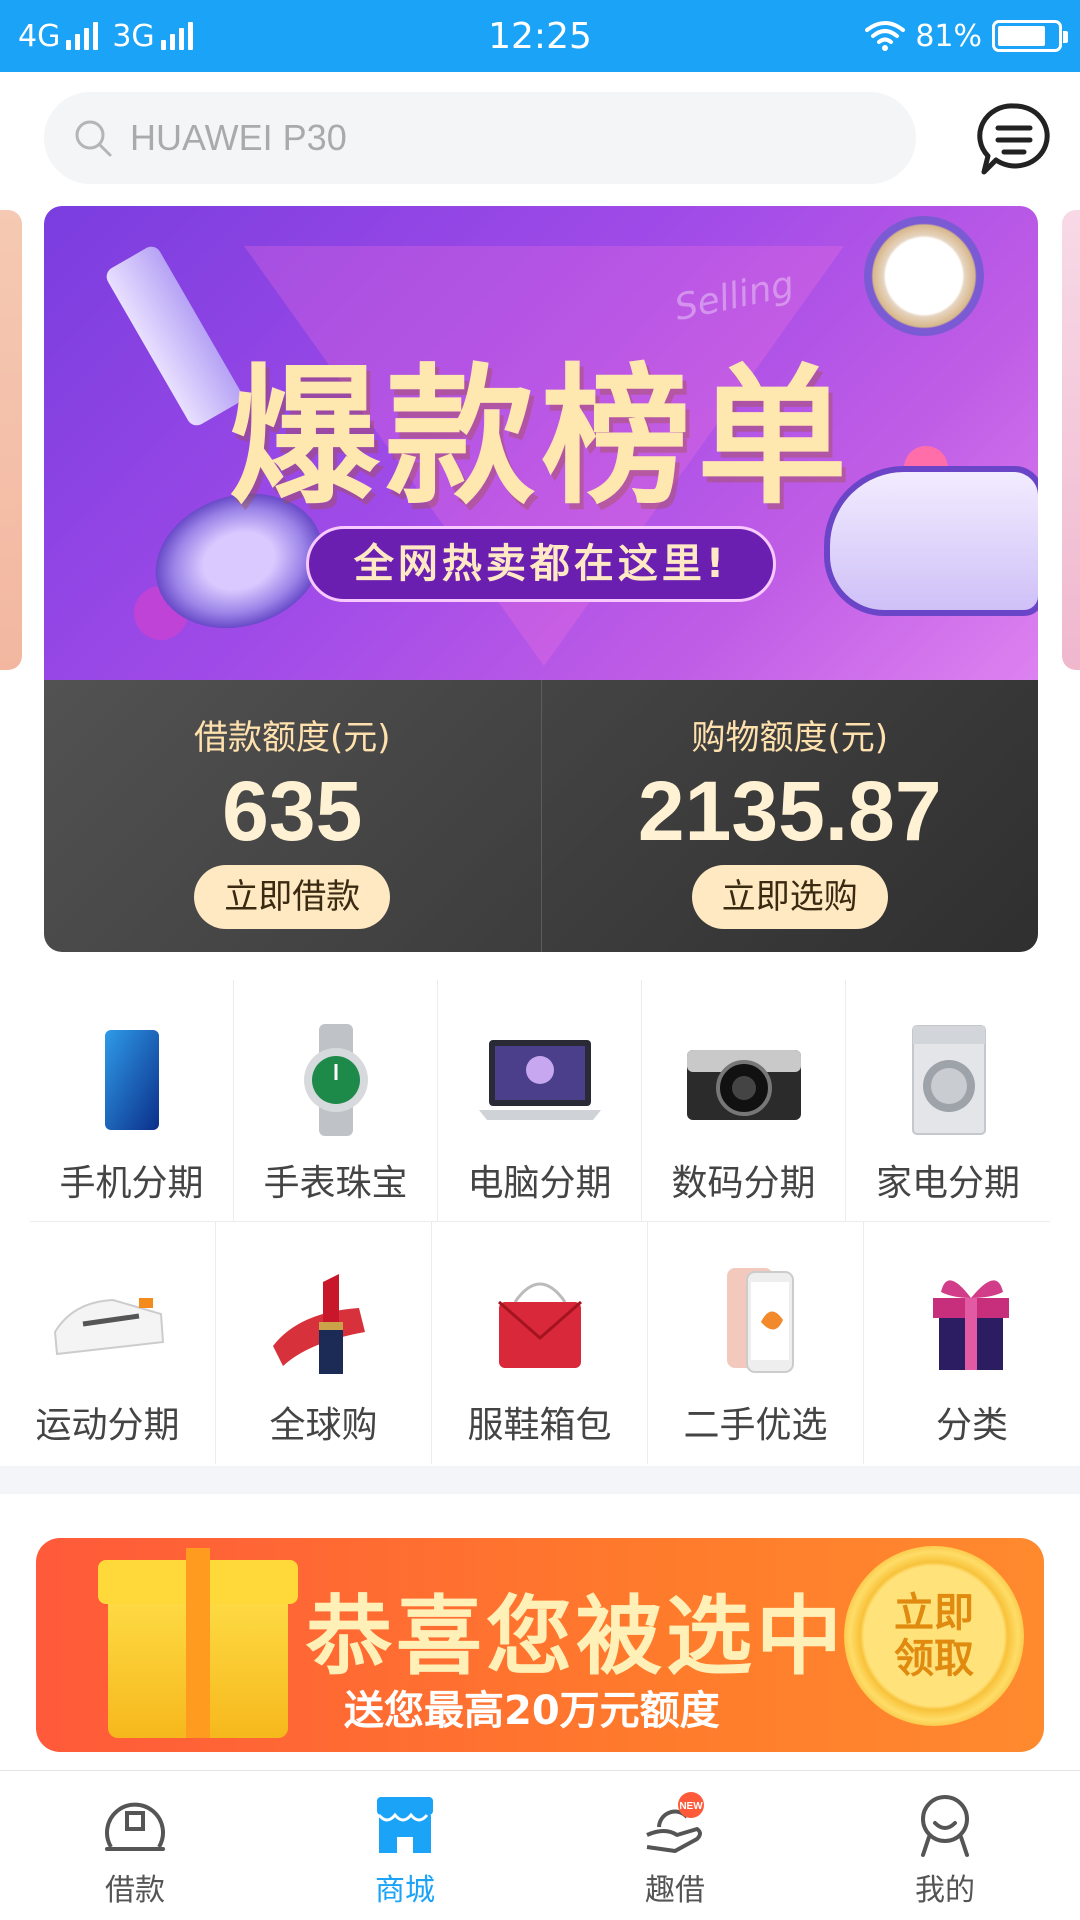 The image size is (1080, 1920). I want to click on promo-title: 恭喜您被选中!, so click(598, 1637).